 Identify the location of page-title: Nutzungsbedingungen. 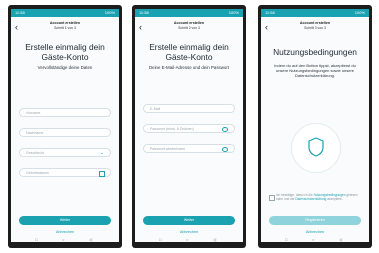
(315, 52).